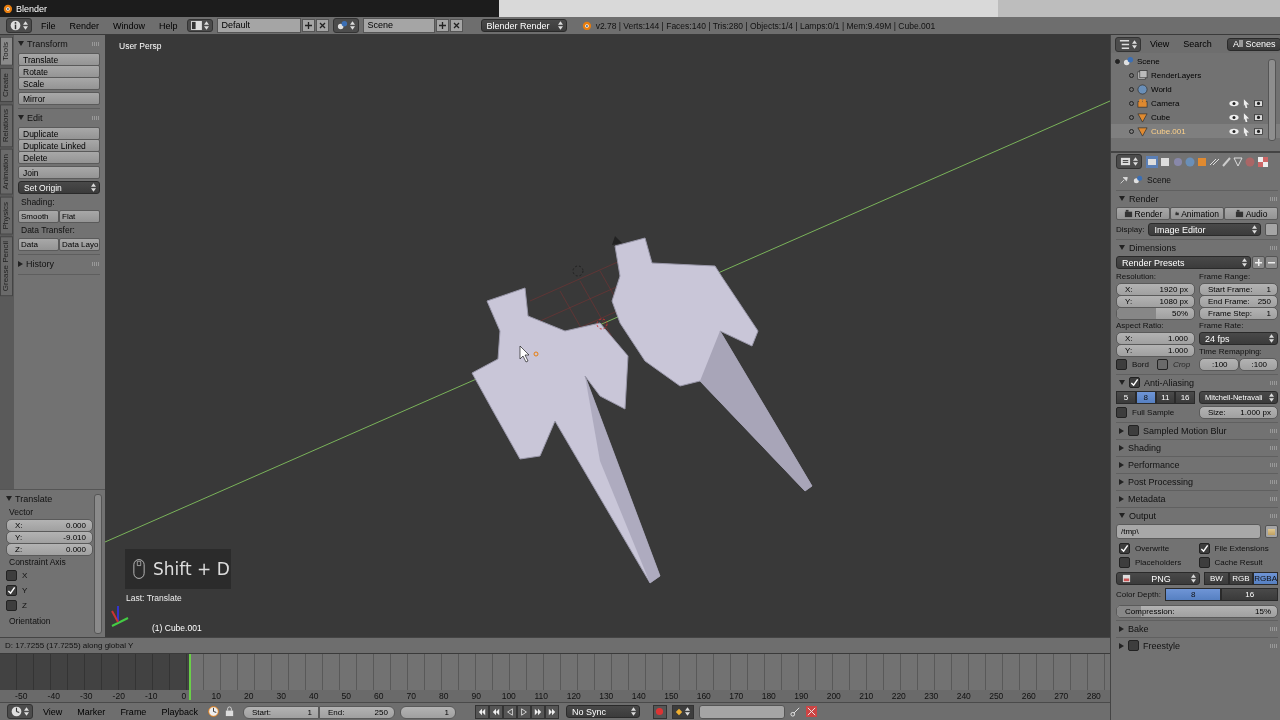  Describe the element at coordinates (1234, 117) in the screenshot. I see `eye-icon` at that location.